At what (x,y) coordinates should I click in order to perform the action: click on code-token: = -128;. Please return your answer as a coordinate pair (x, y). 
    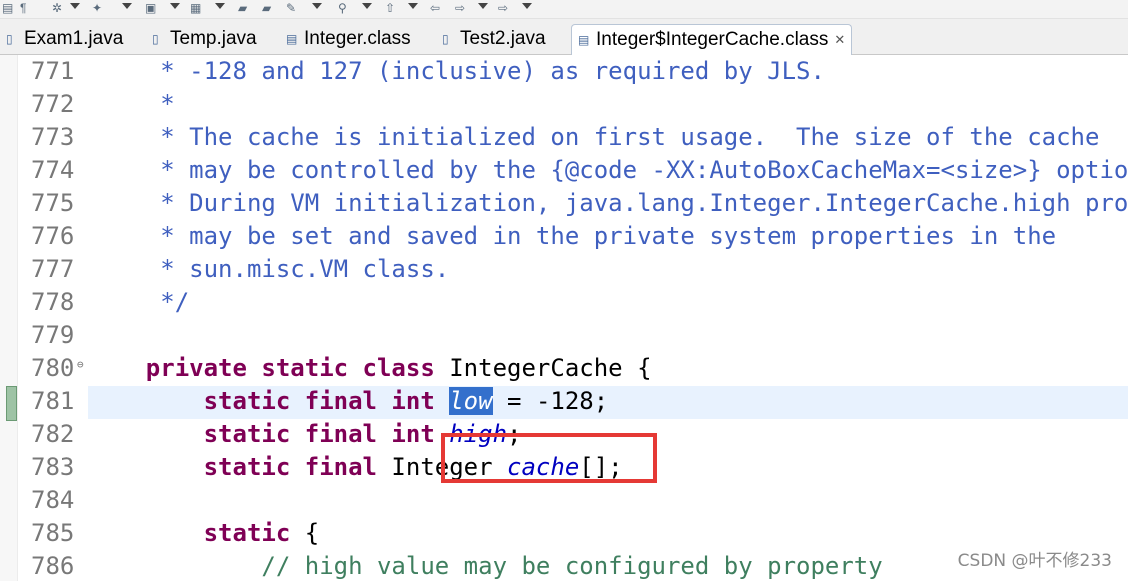
    Looking at the image, I should click on (550, 401).